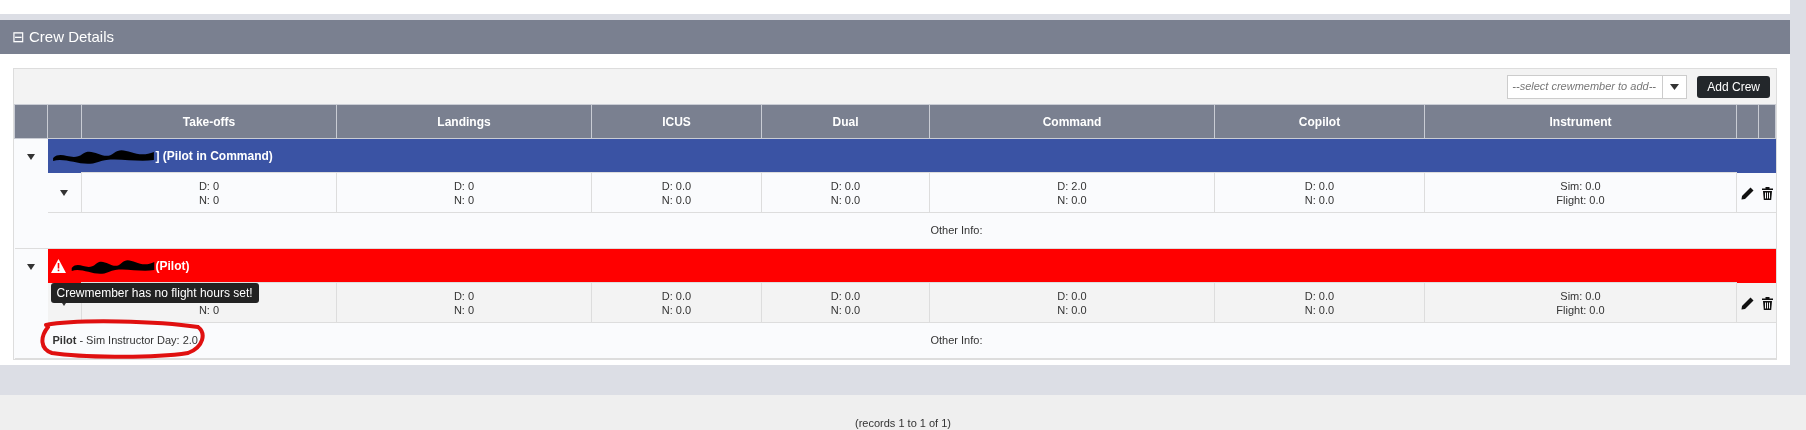 This screenshot has width=1806, height=430. What do you see at coordinates (1072, 121) in the screenshot?
I see `column-header: Command` at bounding box center [1072, 121].